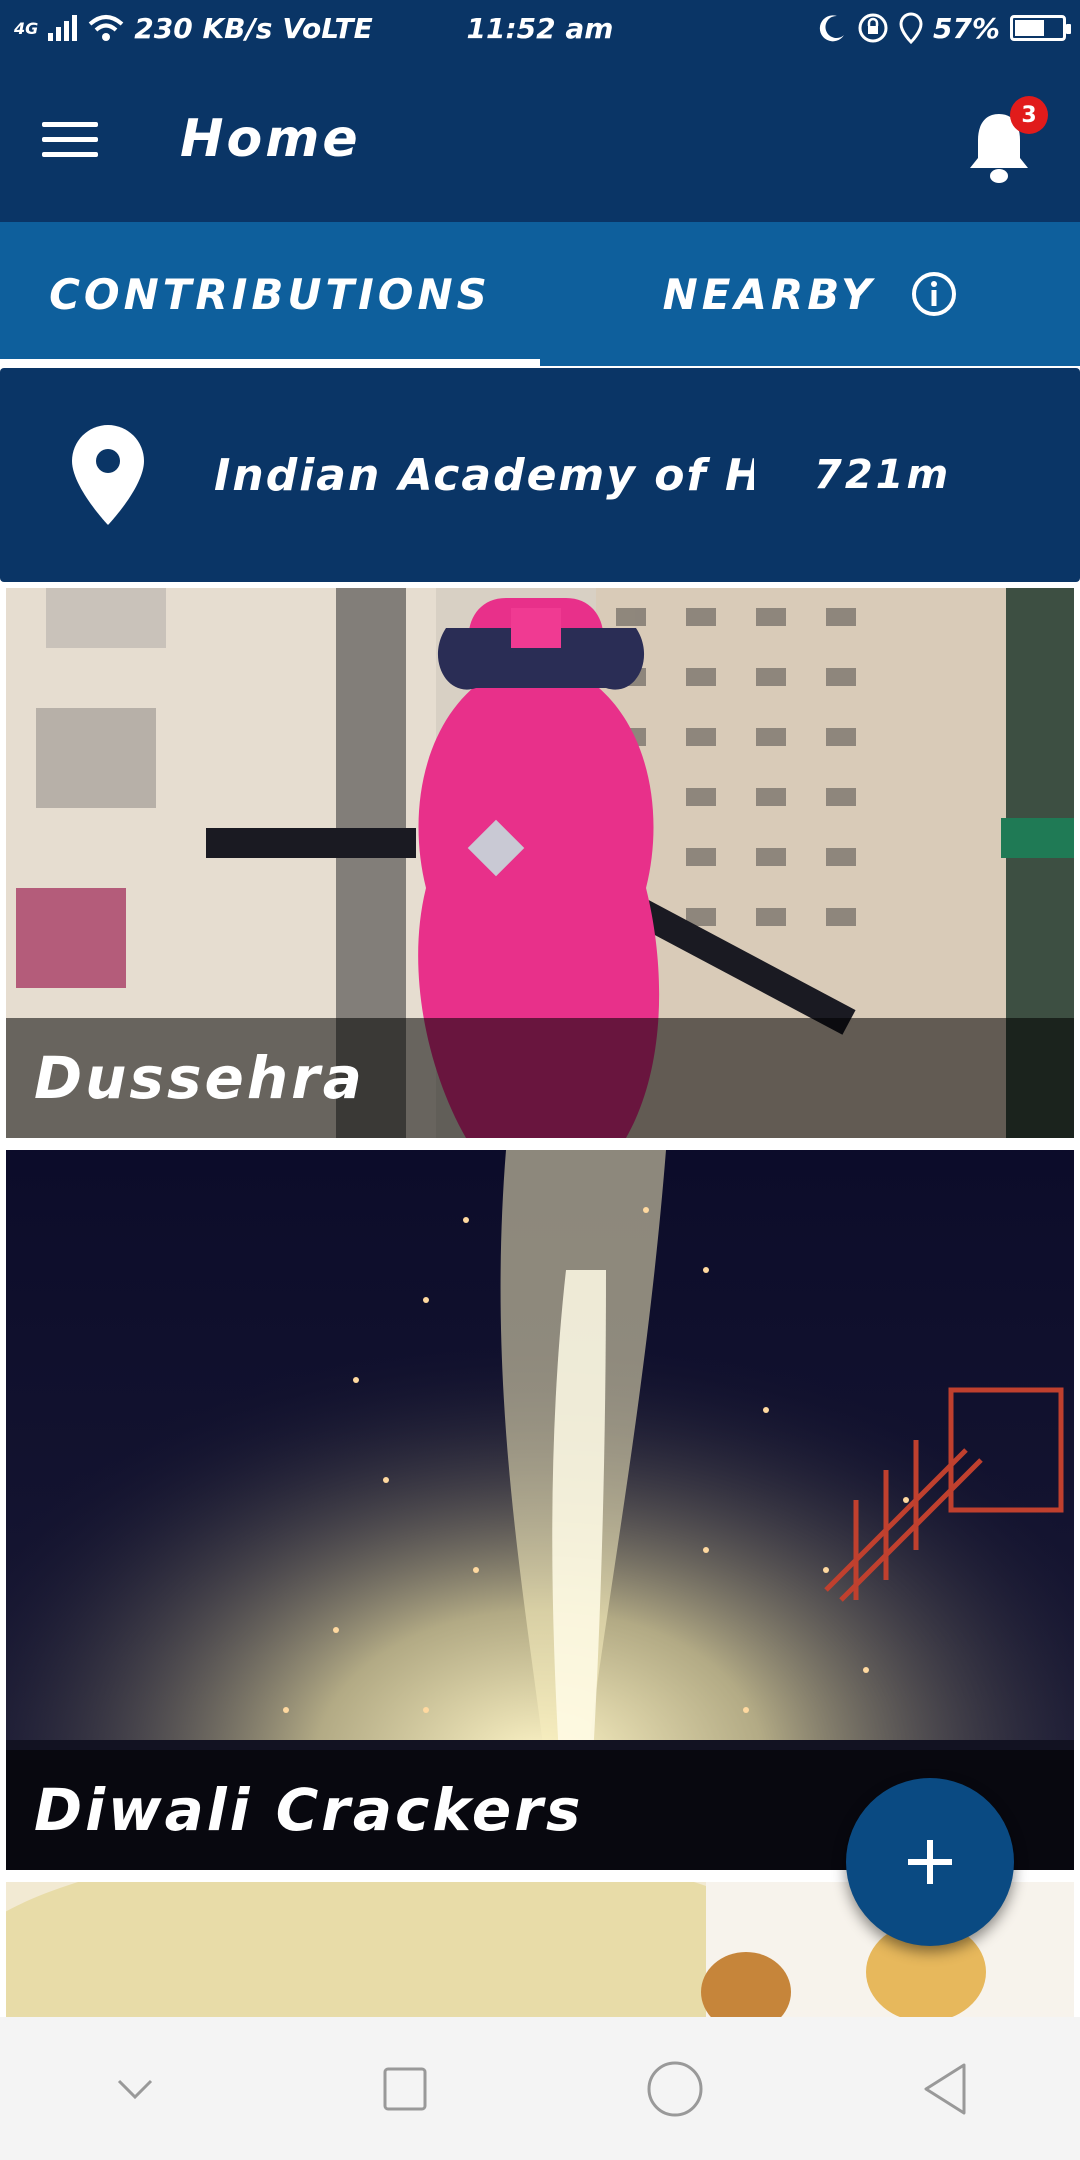  What do you see at coordinates (540, 2088) in the screenshot?
I see `system-navigation-bar` at bounding box center [540, 2088].